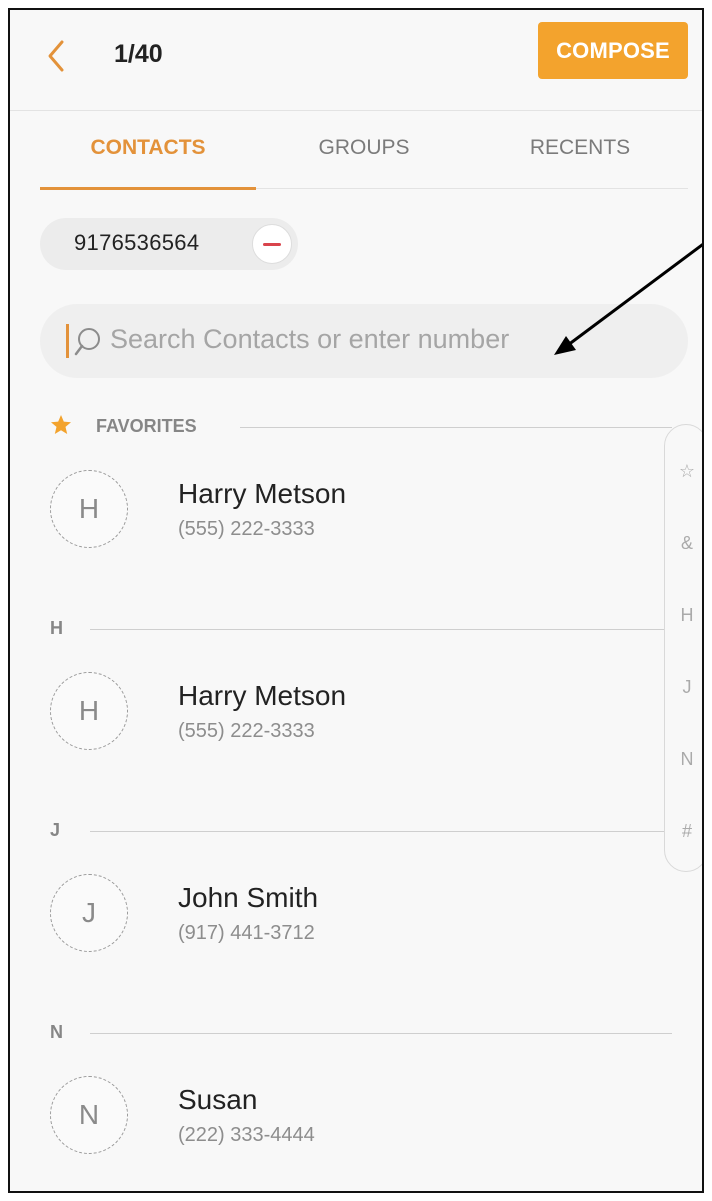 This screenshot has width=712, height=1201. I want to click on app-header: 1/40 COMPOSE, so click(356, 60).